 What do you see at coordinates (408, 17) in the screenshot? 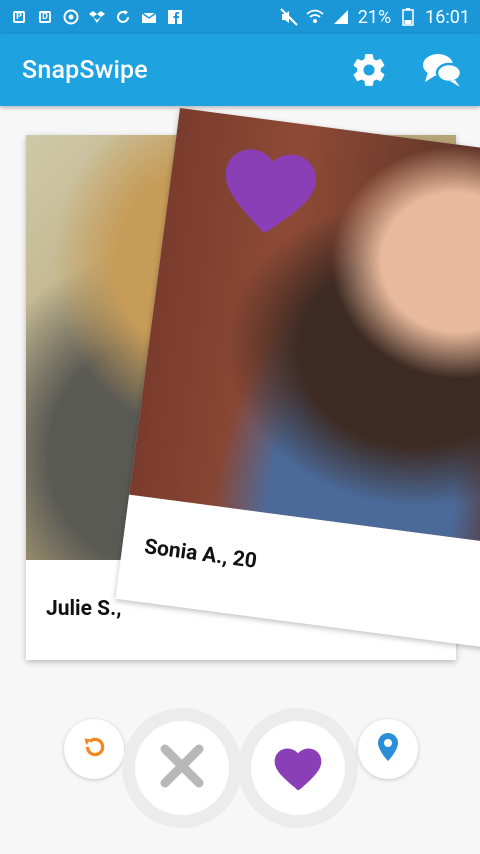
I see `battery-icon` at bounding box center [408, 17].